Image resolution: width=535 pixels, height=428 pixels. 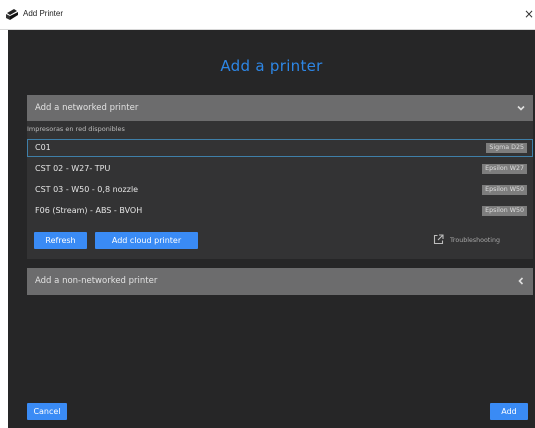 I want to click on troubleshooting-link: Troubleshooting, so click(x=475, y=240).